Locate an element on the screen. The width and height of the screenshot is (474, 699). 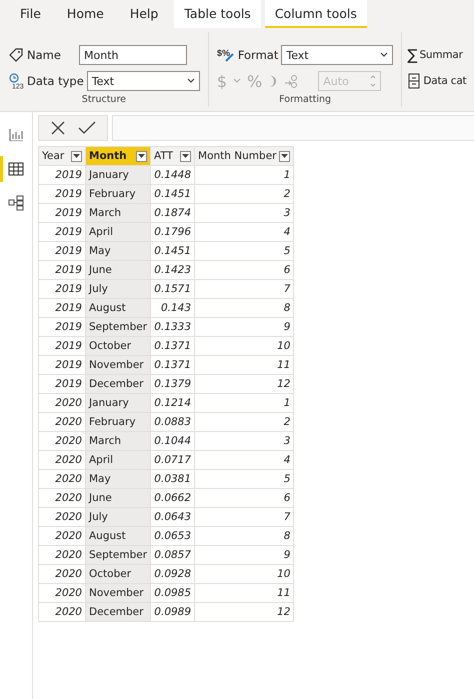
table-cell: 3 is located at coordinates (244, 213).